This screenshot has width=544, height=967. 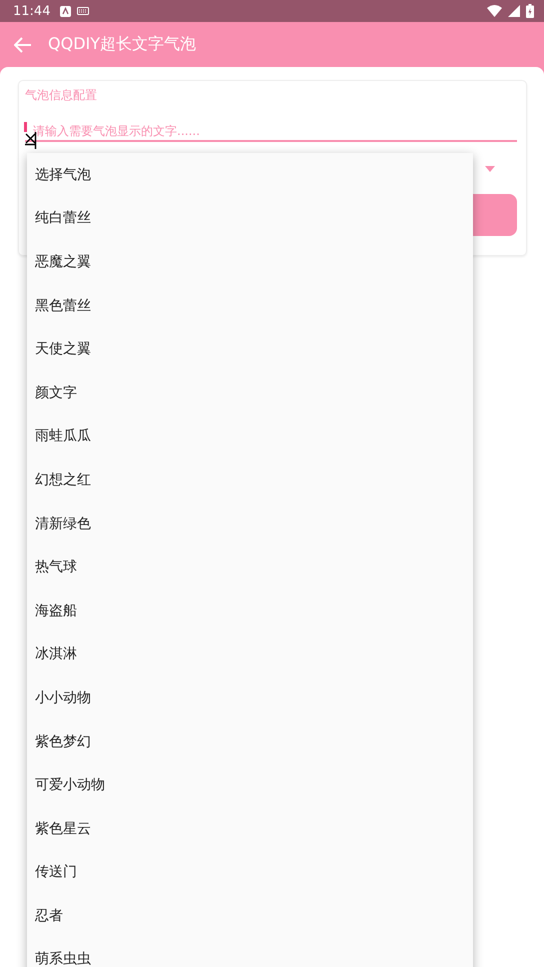 What do you see at coordinates (250, 742) in the screenshot?
I see `dropdown-item: 紫色梦幻` at bounding box center [250, 742].